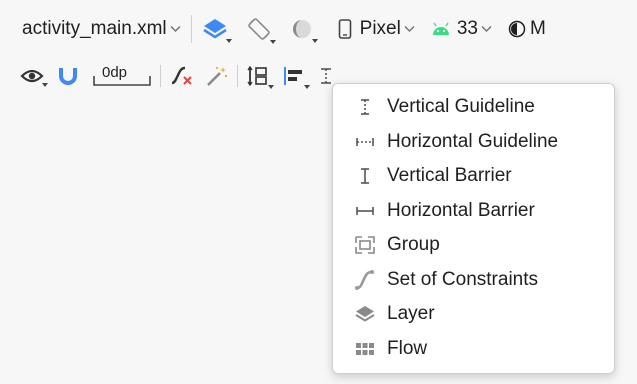  I want to click on clear-constraints-button, so click(182, 76).